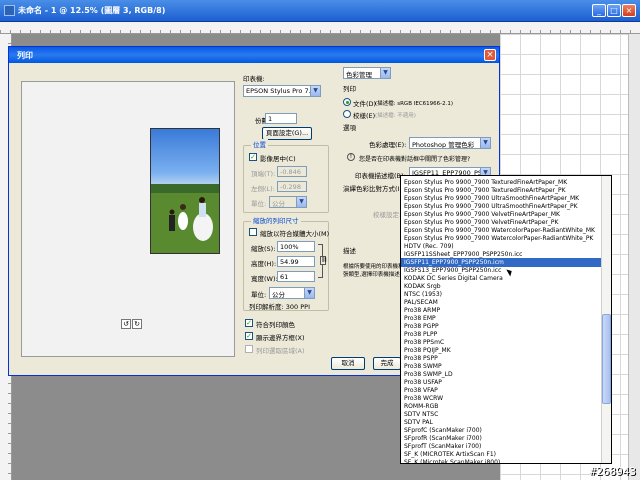 Image resolution: width=640 pixels, height=480 pixels. What do you see at coordinates (614, 10) in the screenshot?
I see `maximize-button: □` at bounding box center [614, 10].